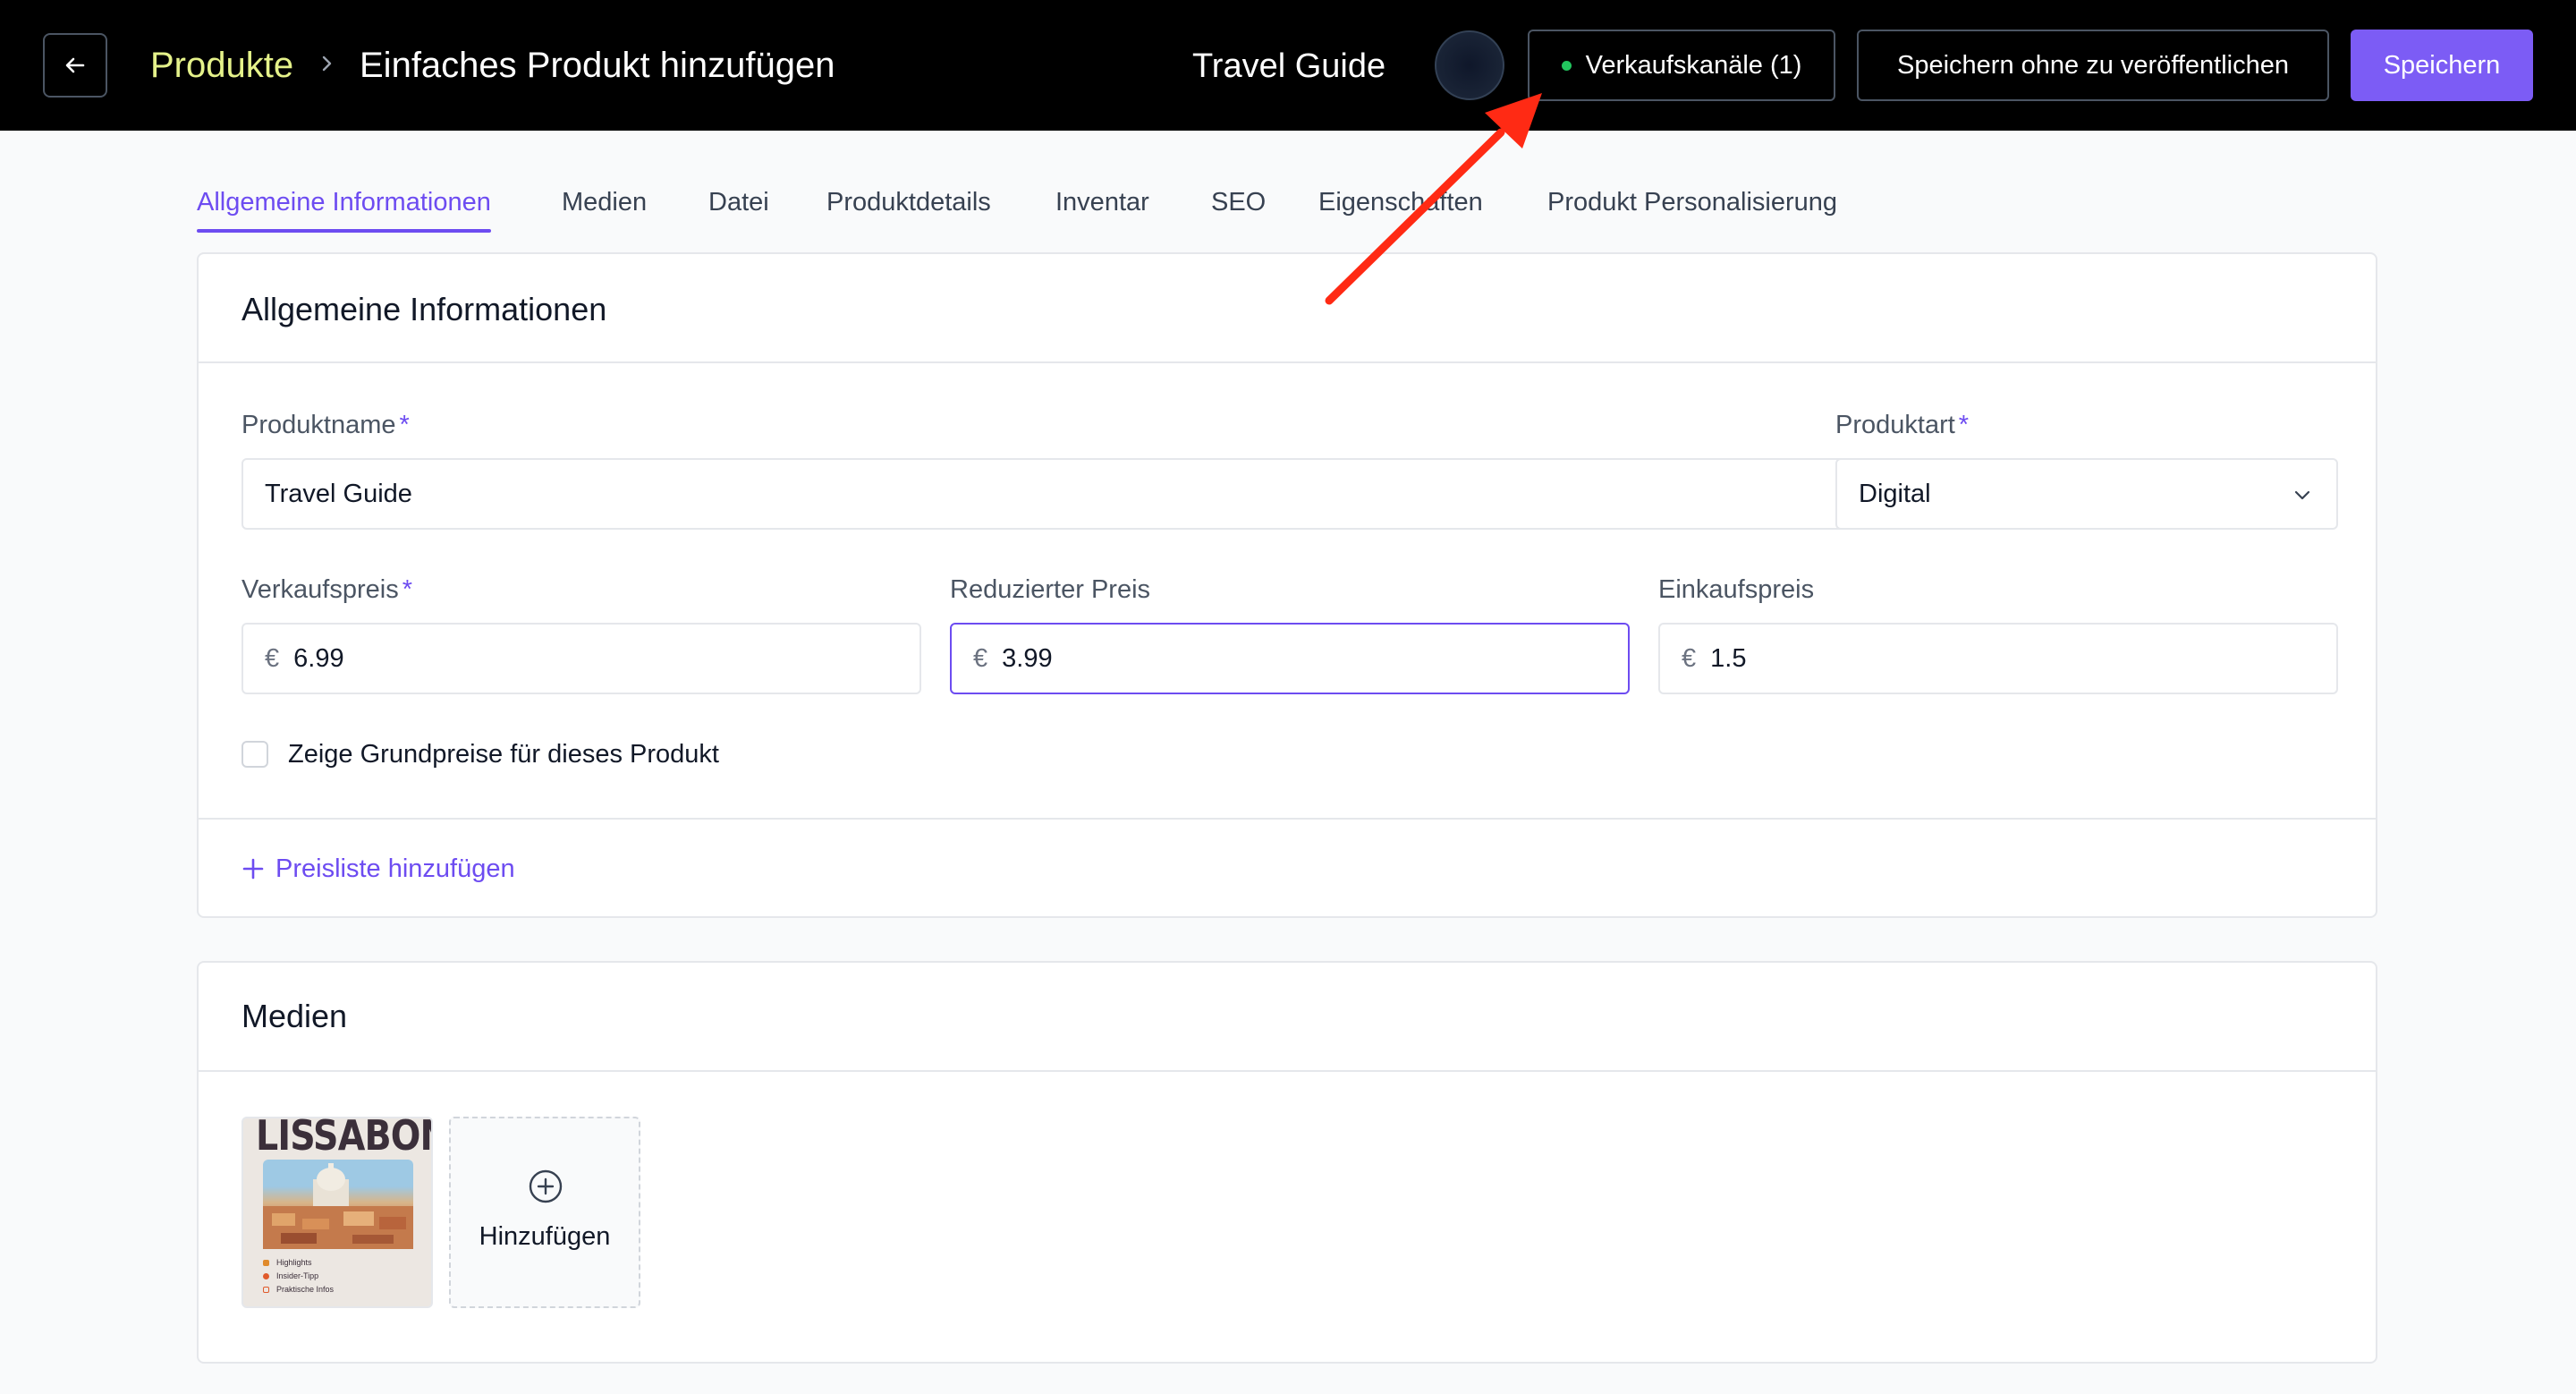 The width and height of the screenshot is (2576, 1394). Describe the element at coordinates (266, 1276) in the screenshot. I see `pin-icon` at that location.